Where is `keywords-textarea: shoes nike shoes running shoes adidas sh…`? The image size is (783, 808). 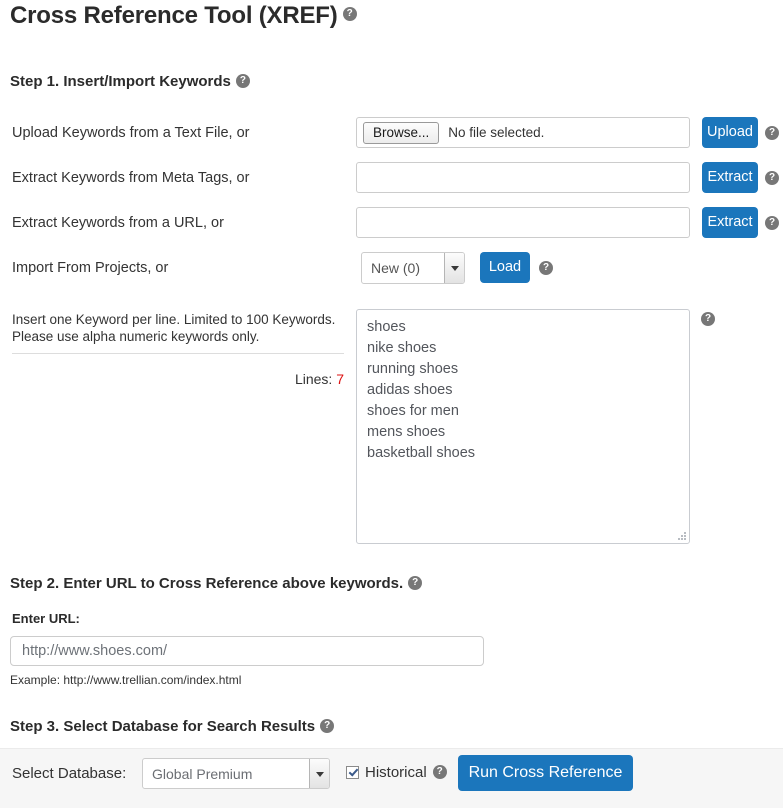
keywords-textarea: shoes nike shoes running shoes adidas sh… is located at coordinates (523, 426).